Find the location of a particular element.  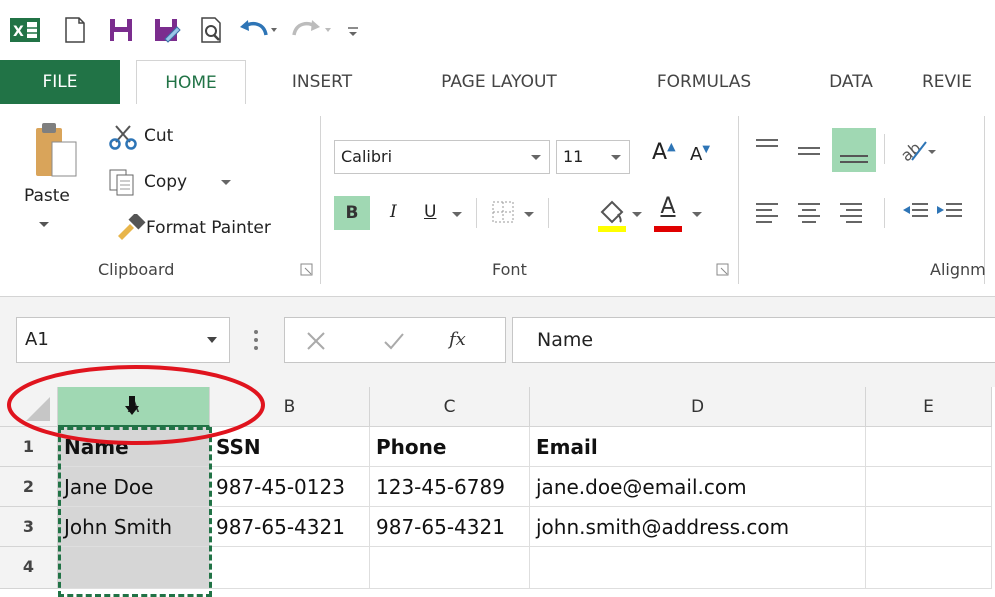

annotation-red-ellipse is located at coordinates (136, 405).